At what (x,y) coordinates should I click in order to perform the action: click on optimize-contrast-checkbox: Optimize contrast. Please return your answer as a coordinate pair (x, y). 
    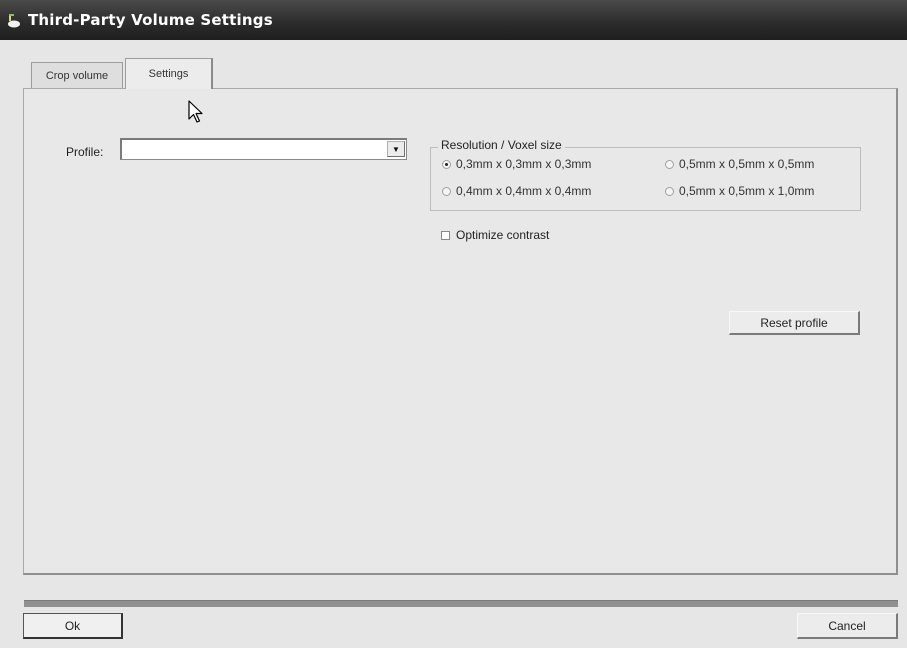
    Looking at the image, I should click on (495, 235).